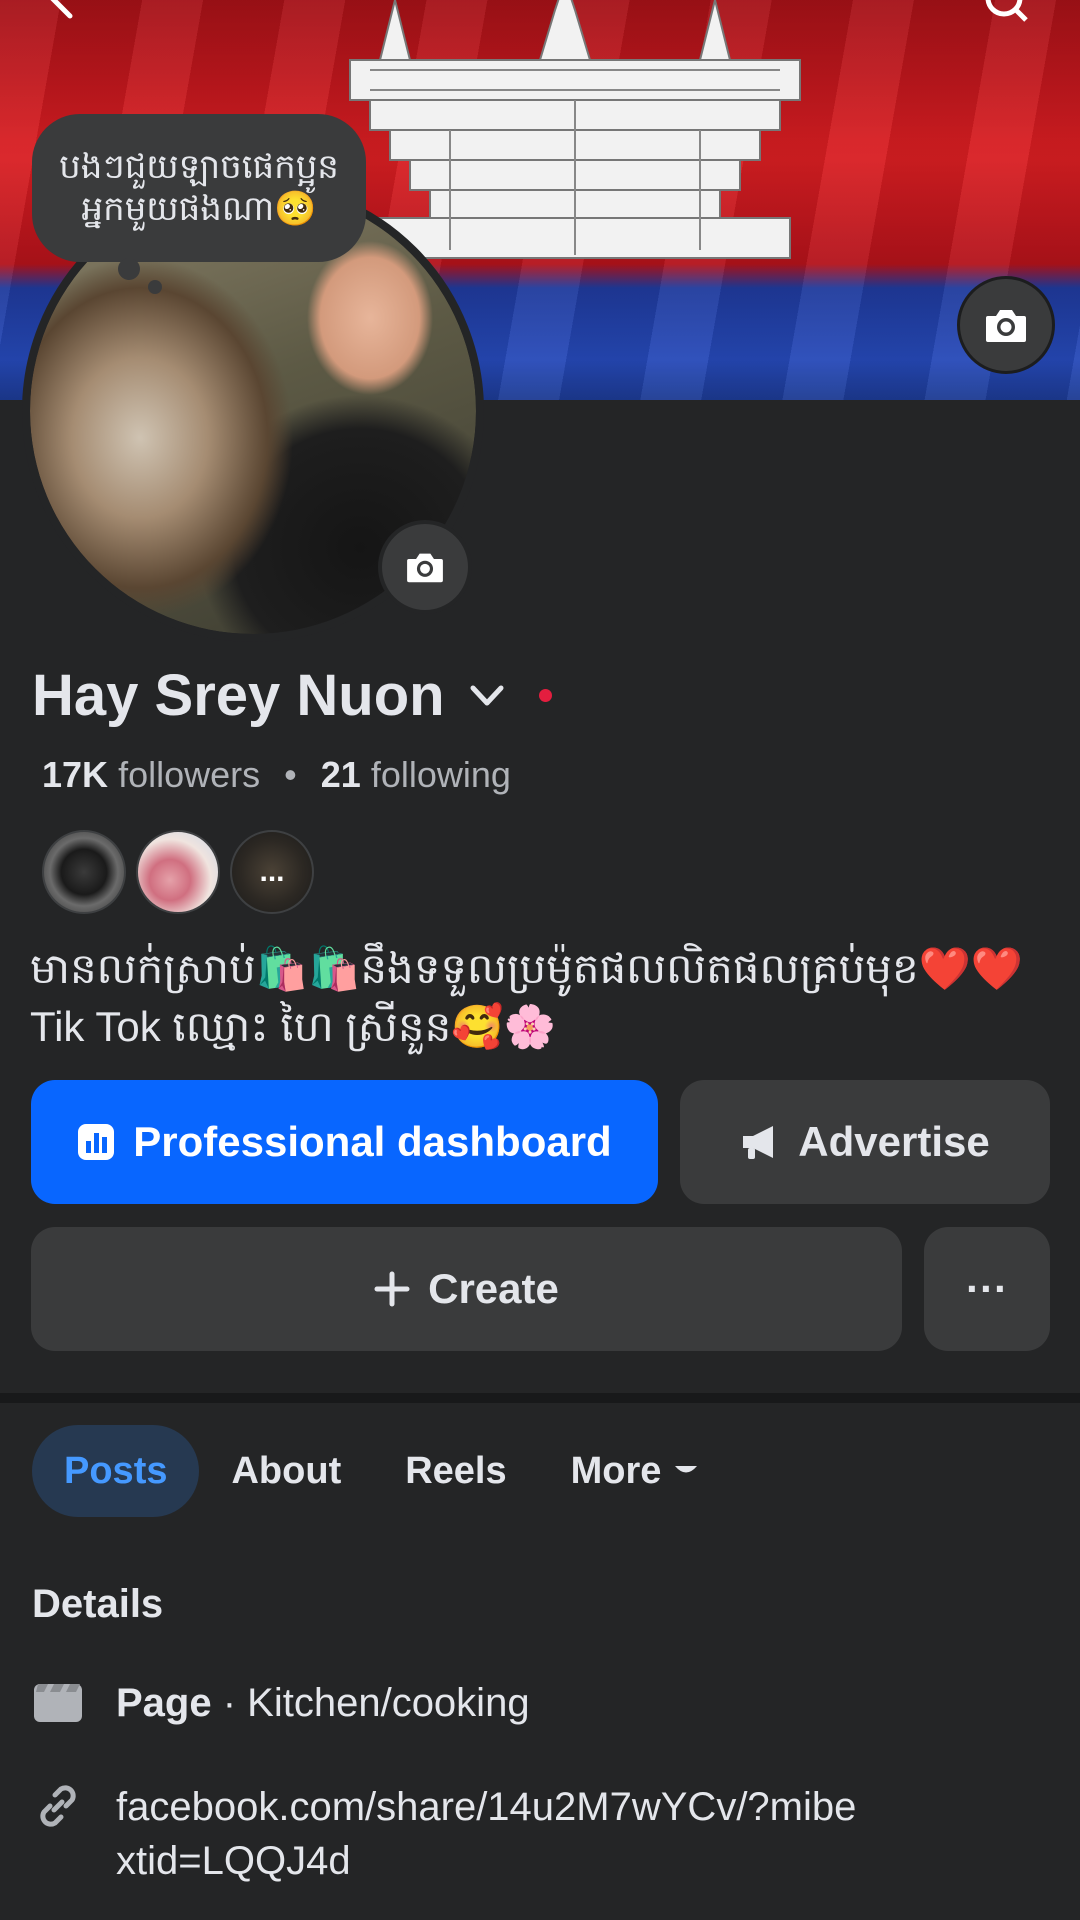  What do you see at coordinates (540, 1398) in the screenshot?
I see `section-divider` at bounding box center [540, 1398].